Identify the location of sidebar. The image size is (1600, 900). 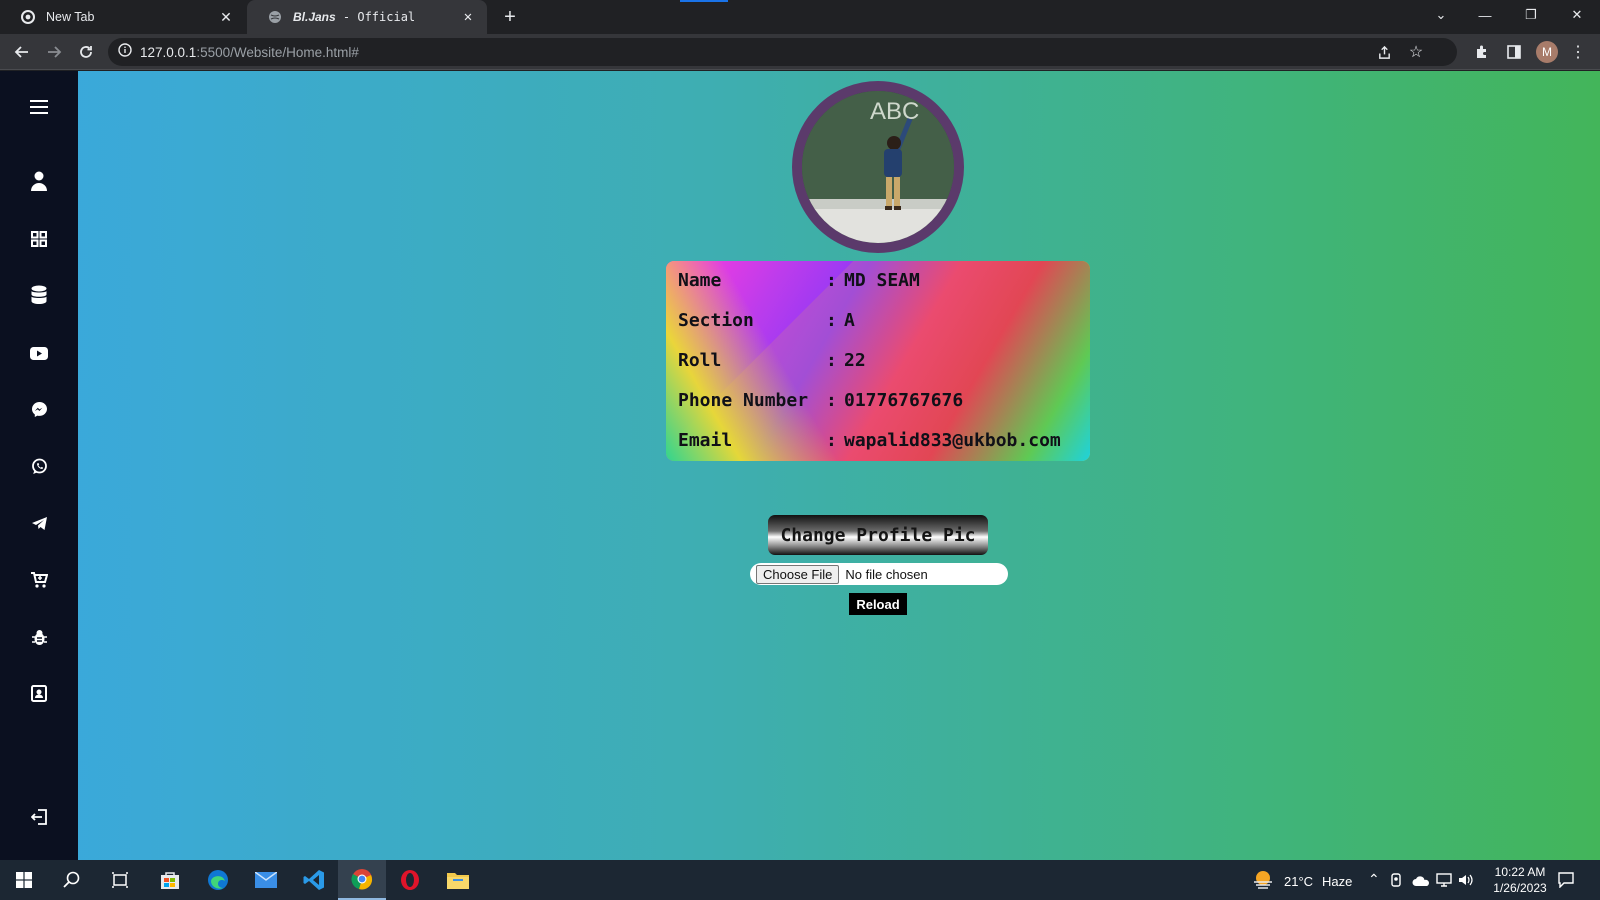
(39, 465).